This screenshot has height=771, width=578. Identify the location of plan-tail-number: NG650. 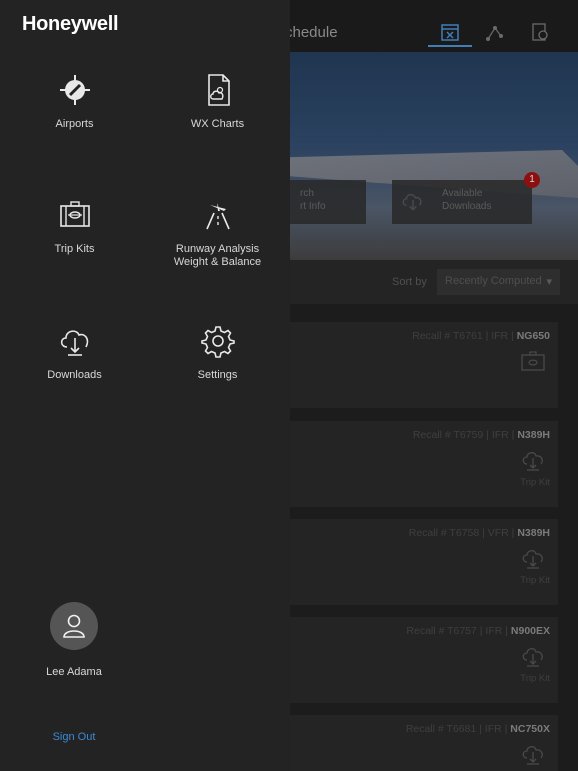
(533, 336).